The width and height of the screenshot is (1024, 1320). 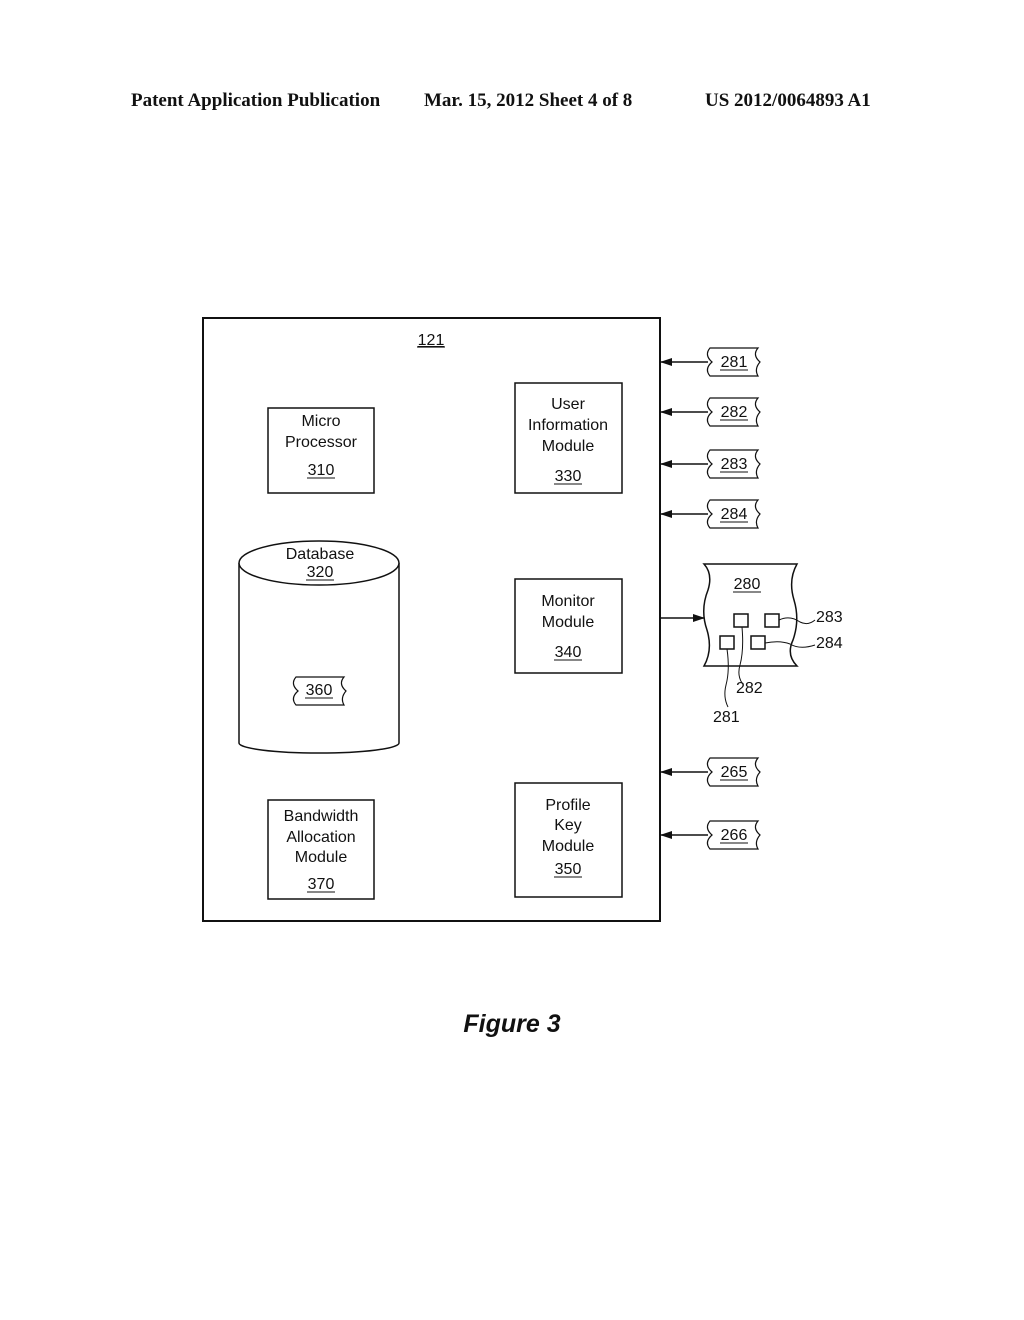 I want to click on profile-key-module-block: Profile Key Module 350, so click(x=568, y=840).